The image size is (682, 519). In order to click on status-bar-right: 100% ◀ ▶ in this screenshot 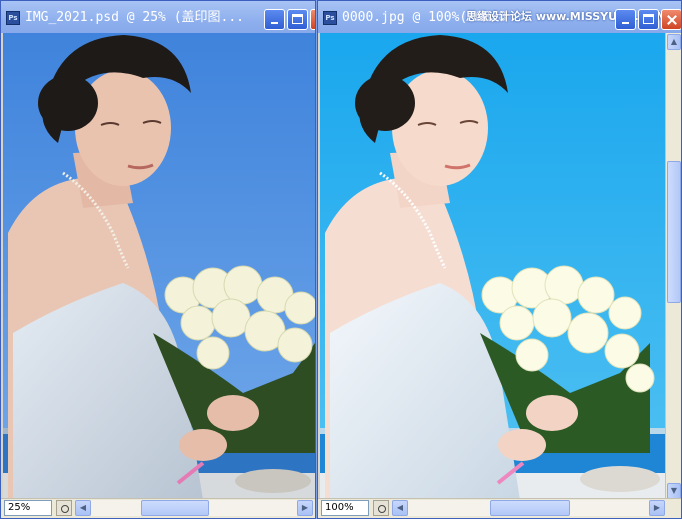, I will do `click(499, 508)`.